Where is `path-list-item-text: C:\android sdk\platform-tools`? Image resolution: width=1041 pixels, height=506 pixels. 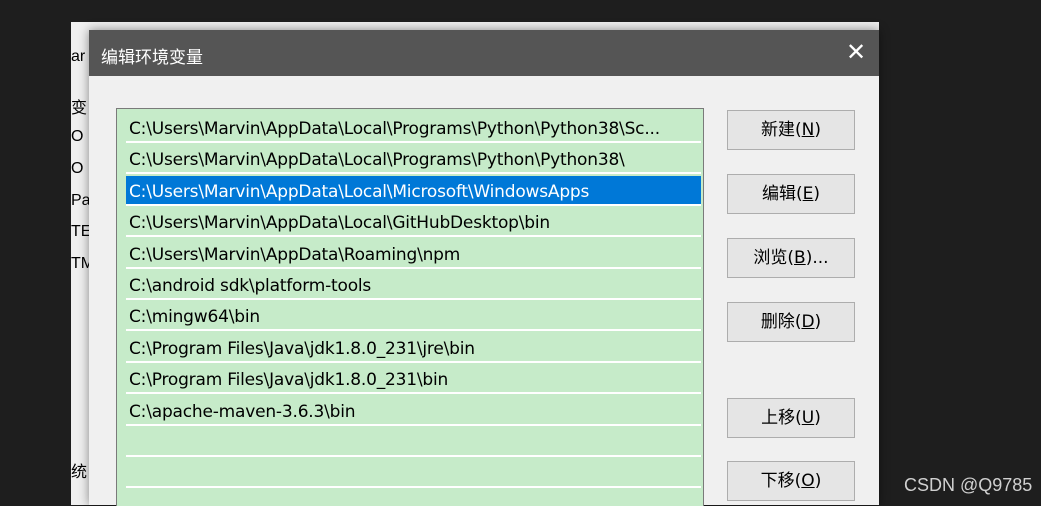 path-list-item-text: C:\android sdk\platform-tools is located at coordinates (250, 286).